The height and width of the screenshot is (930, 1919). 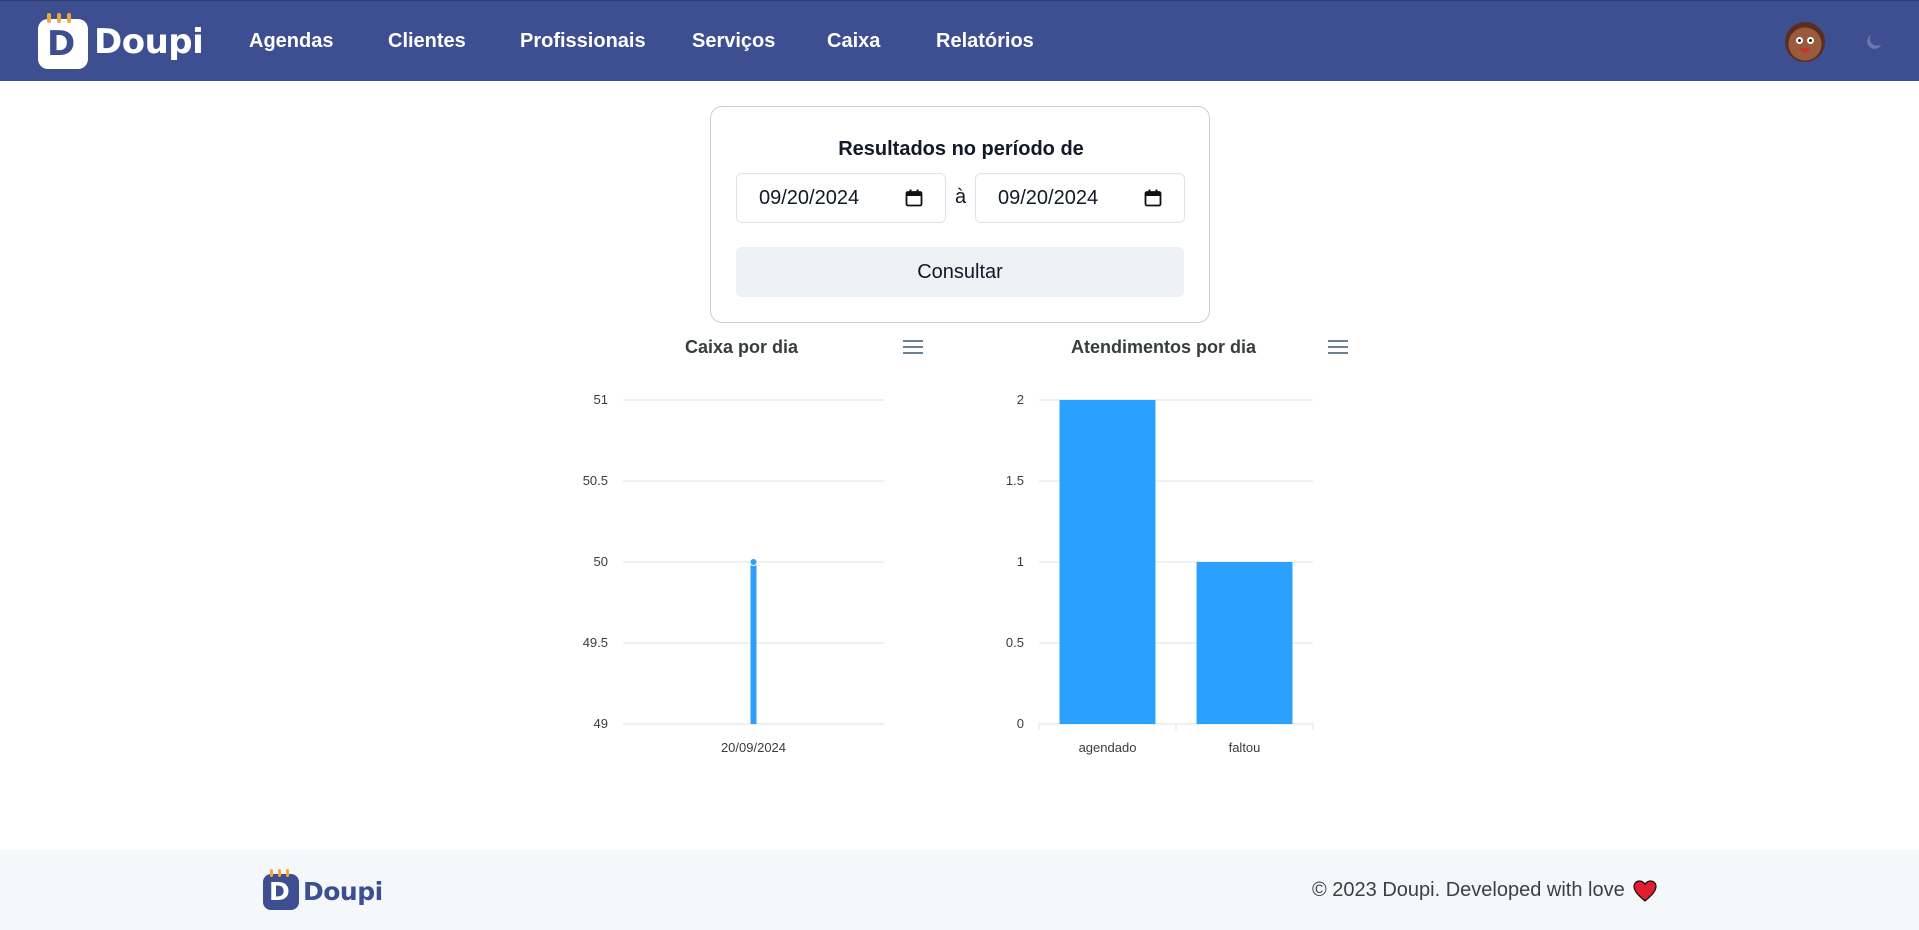 What do you see at coordinates (1160, 573) in the screenshot?
I see `chart-atendimentos-por-dia: 2 1.5 1 0.5 0 agendado faltou` at bounding box center [1160, 573].